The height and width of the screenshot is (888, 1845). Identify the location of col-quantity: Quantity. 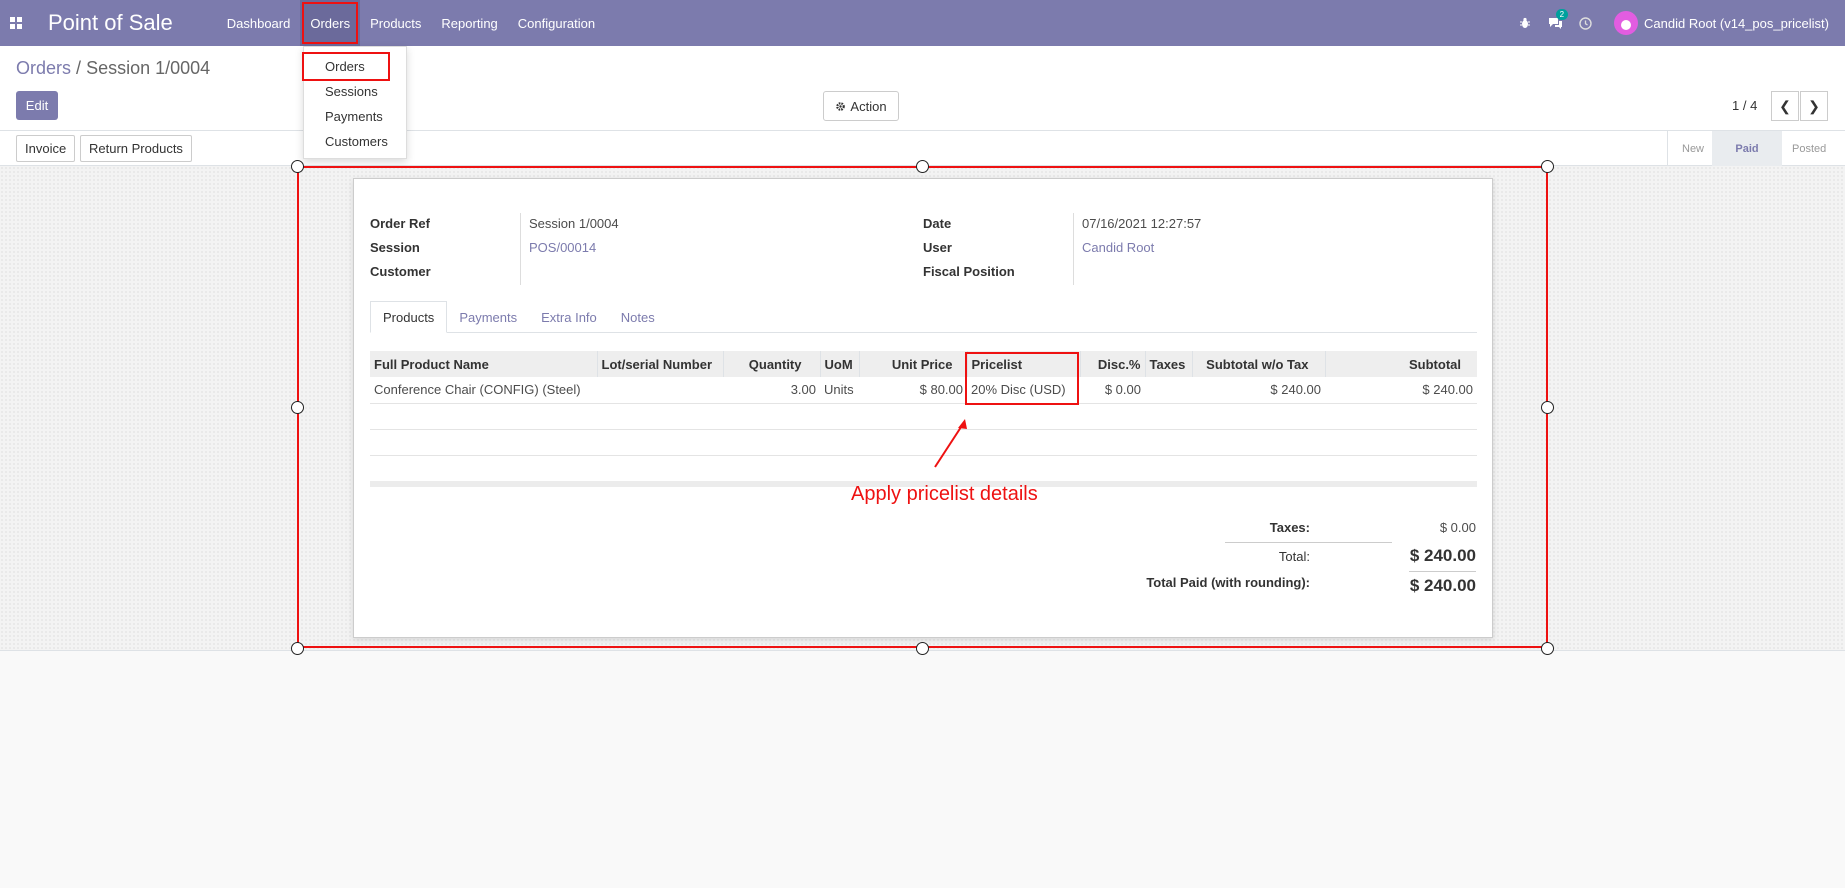
(771, 364).